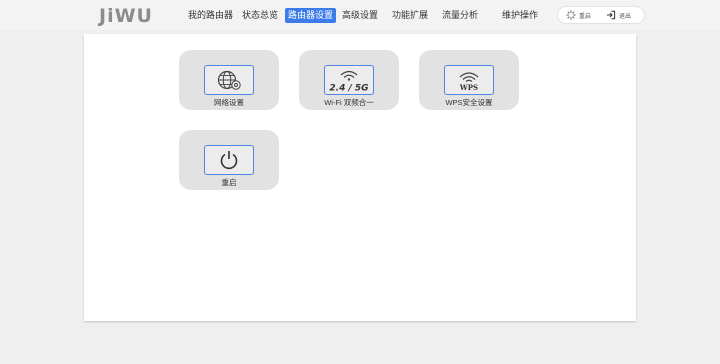 The height and width of the screenshot is (364, 720). What do you see at coordinates (611, 15) in the screenshot?
I see `logout-icon` at bounding box center [611, 15].